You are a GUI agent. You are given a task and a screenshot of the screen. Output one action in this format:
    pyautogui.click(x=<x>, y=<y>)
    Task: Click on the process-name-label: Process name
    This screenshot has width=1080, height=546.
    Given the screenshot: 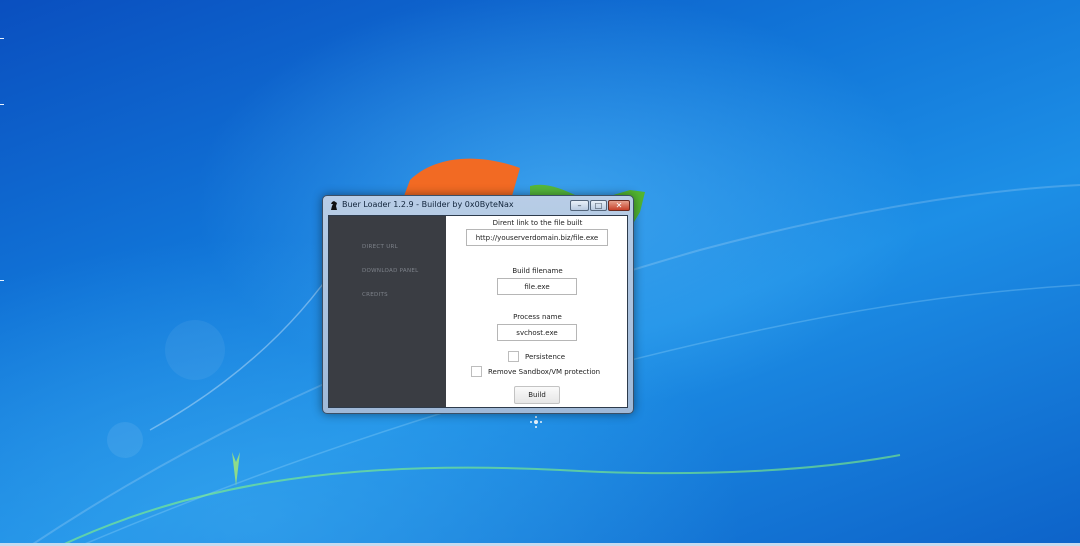 What is the action you would take?
    pyautogui.click(x=537, y=317)
    